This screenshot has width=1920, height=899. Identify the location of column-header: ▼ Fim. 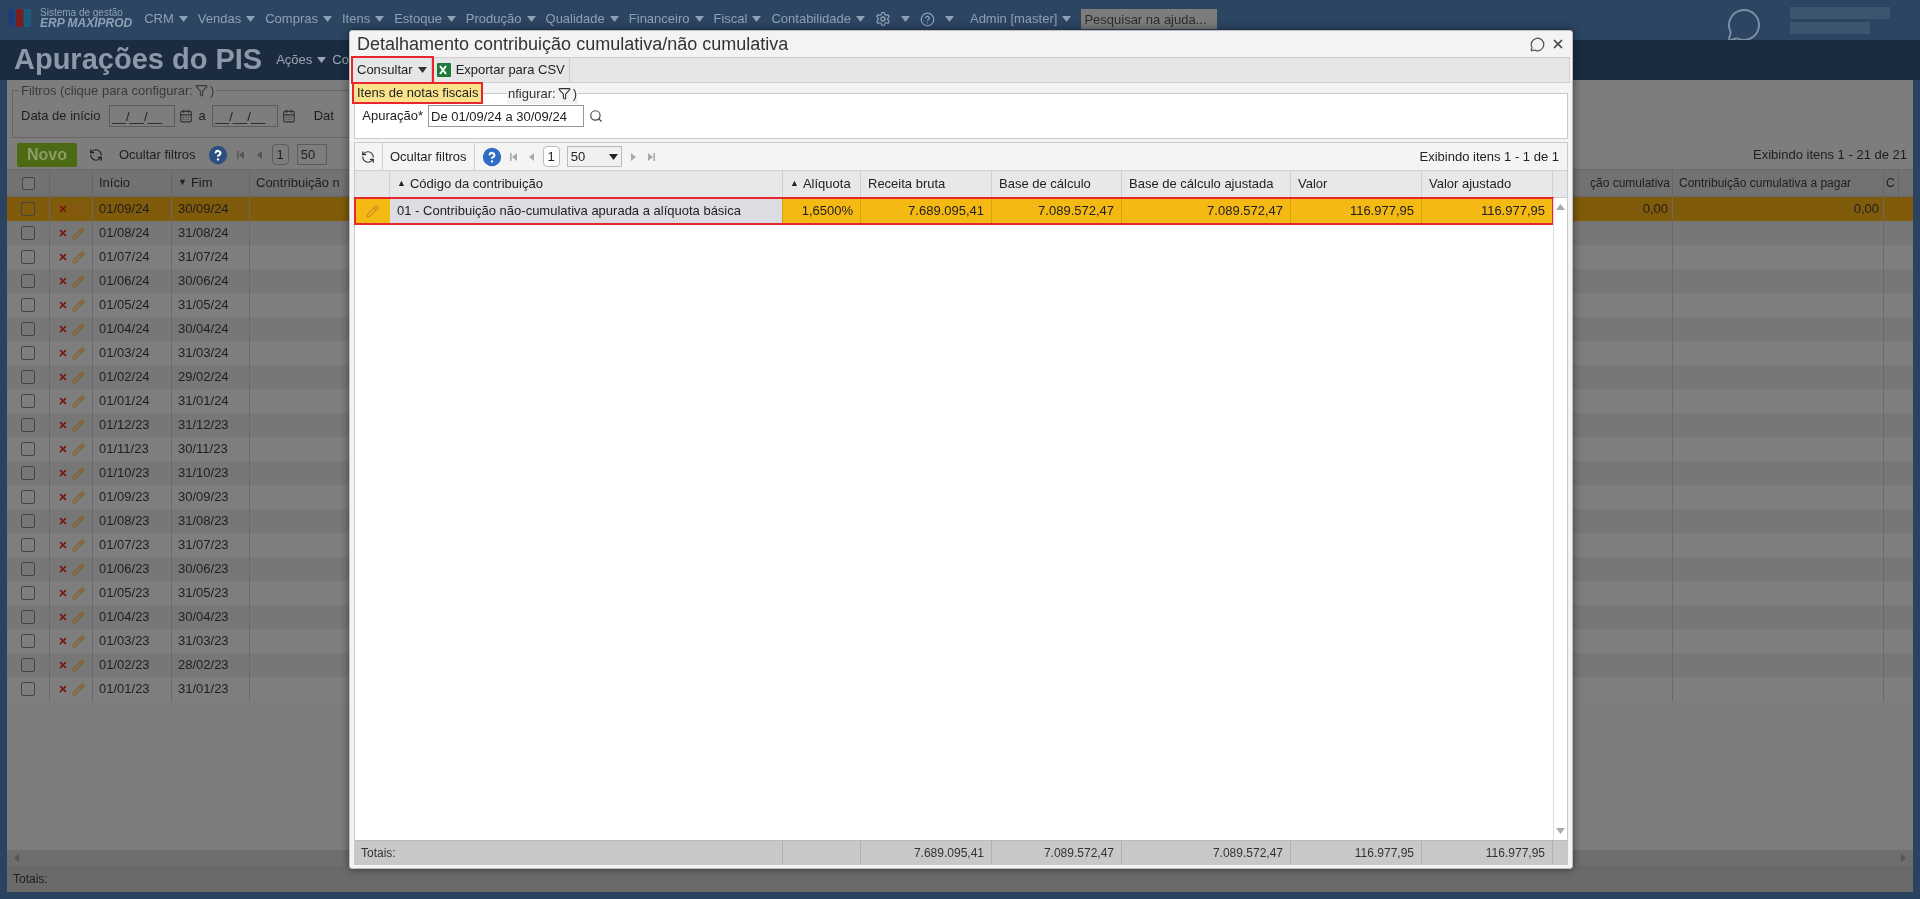
(211, 183).